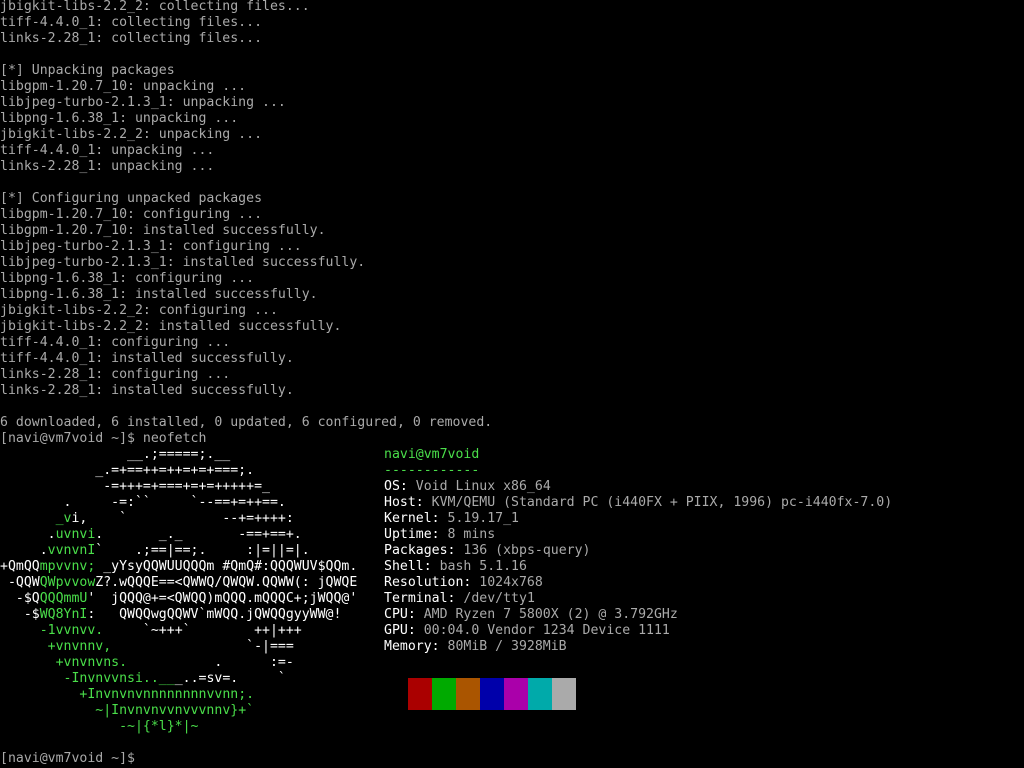  What do you see at coordinates (135, 486) in the screenshot?
I see `logo-line: -=+++=+===+=+=+++++=_` at bounding box center [135, 486].